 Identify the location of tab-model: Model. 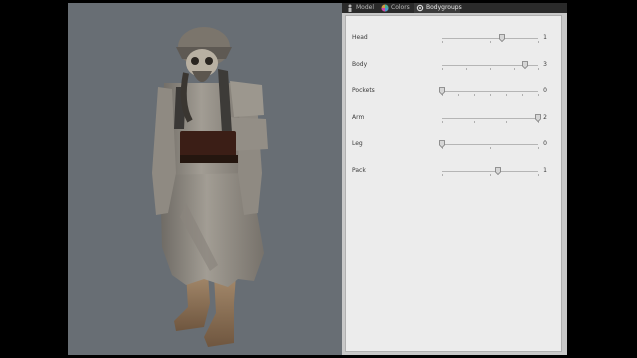
(361, 8).